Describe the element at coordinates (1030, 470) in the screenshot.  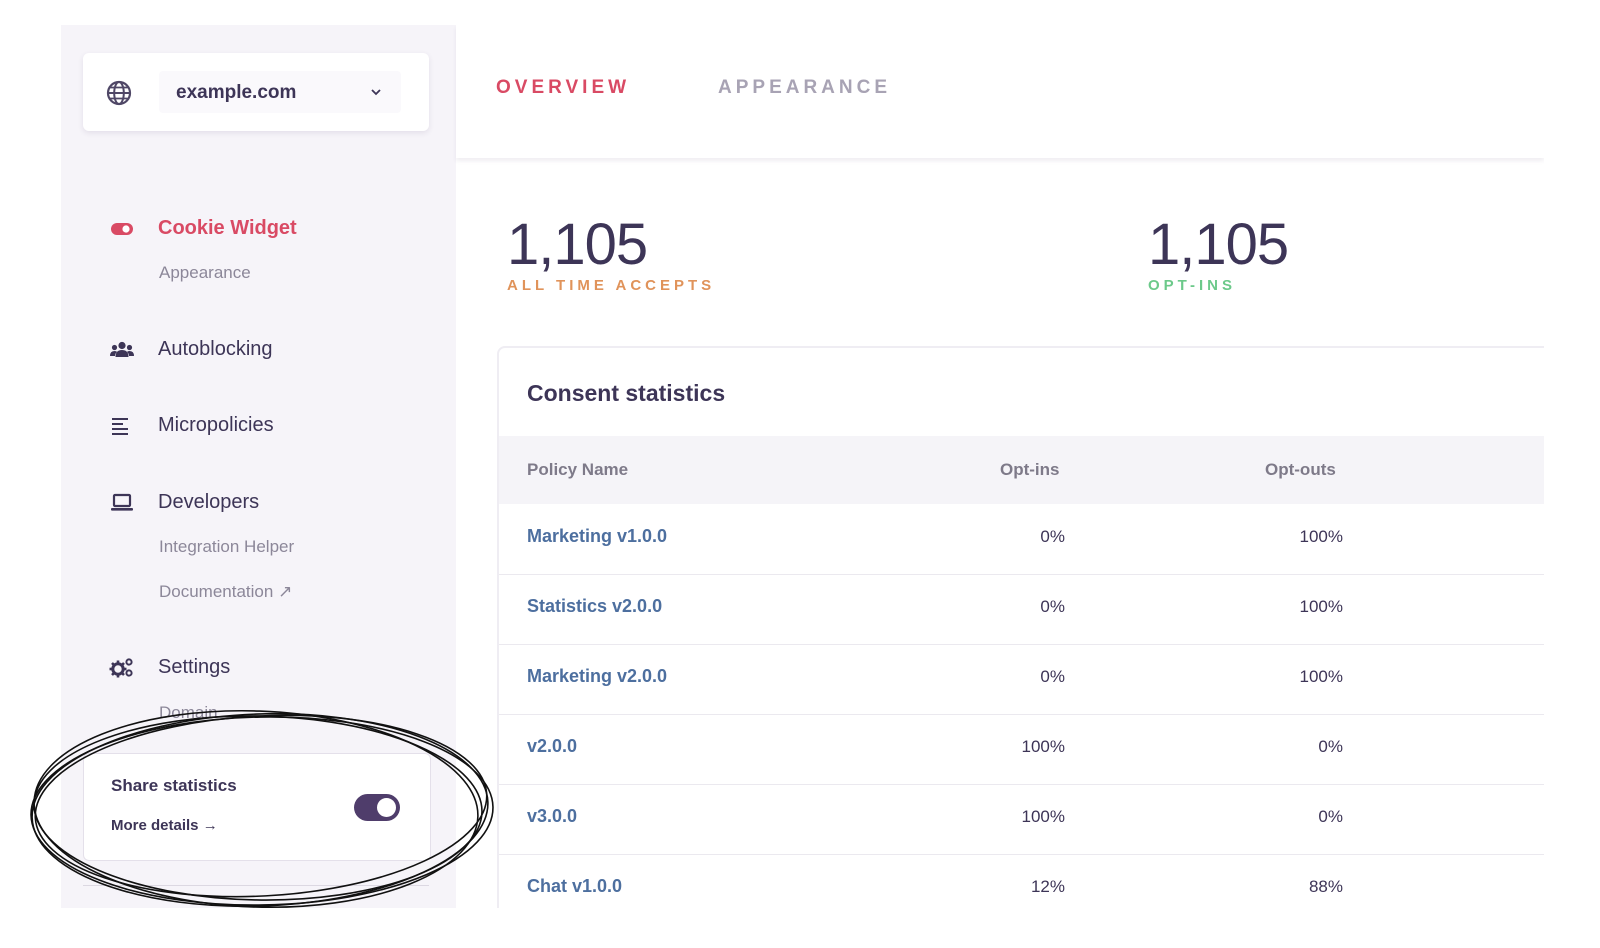
I see `column-header-opt-ins: Opt-ins` at that location.